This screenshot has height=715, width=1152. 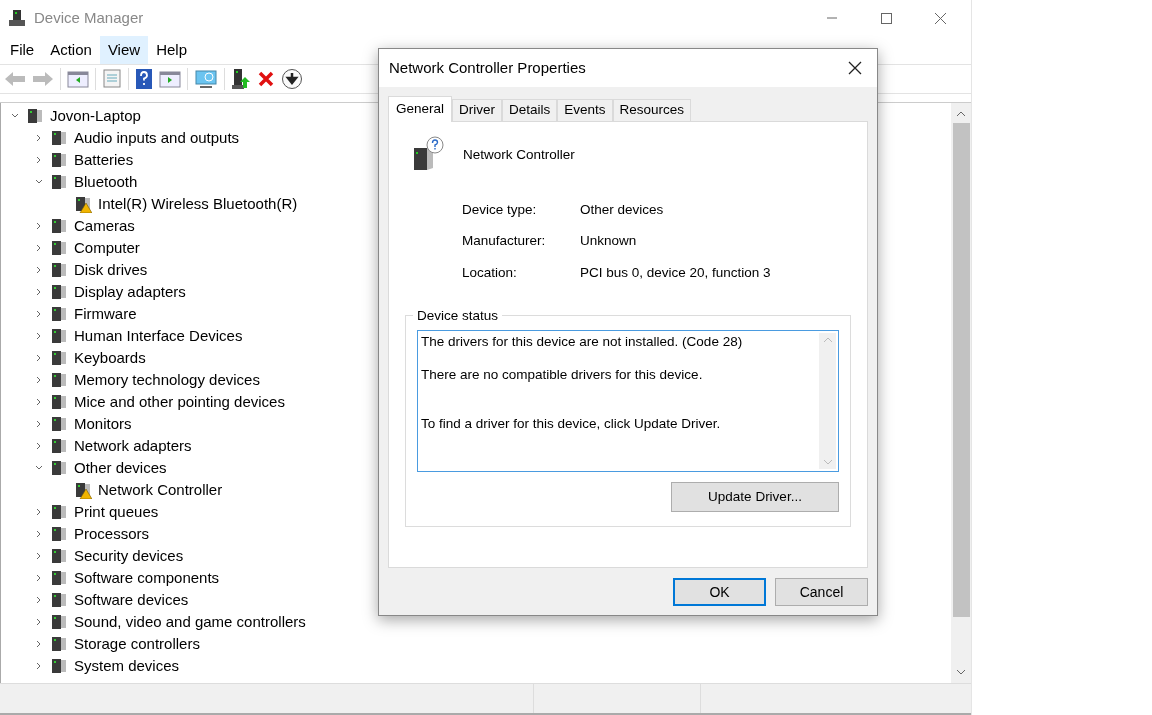 I want to click on tree-item: Security devices, so click(x=129, y=556).